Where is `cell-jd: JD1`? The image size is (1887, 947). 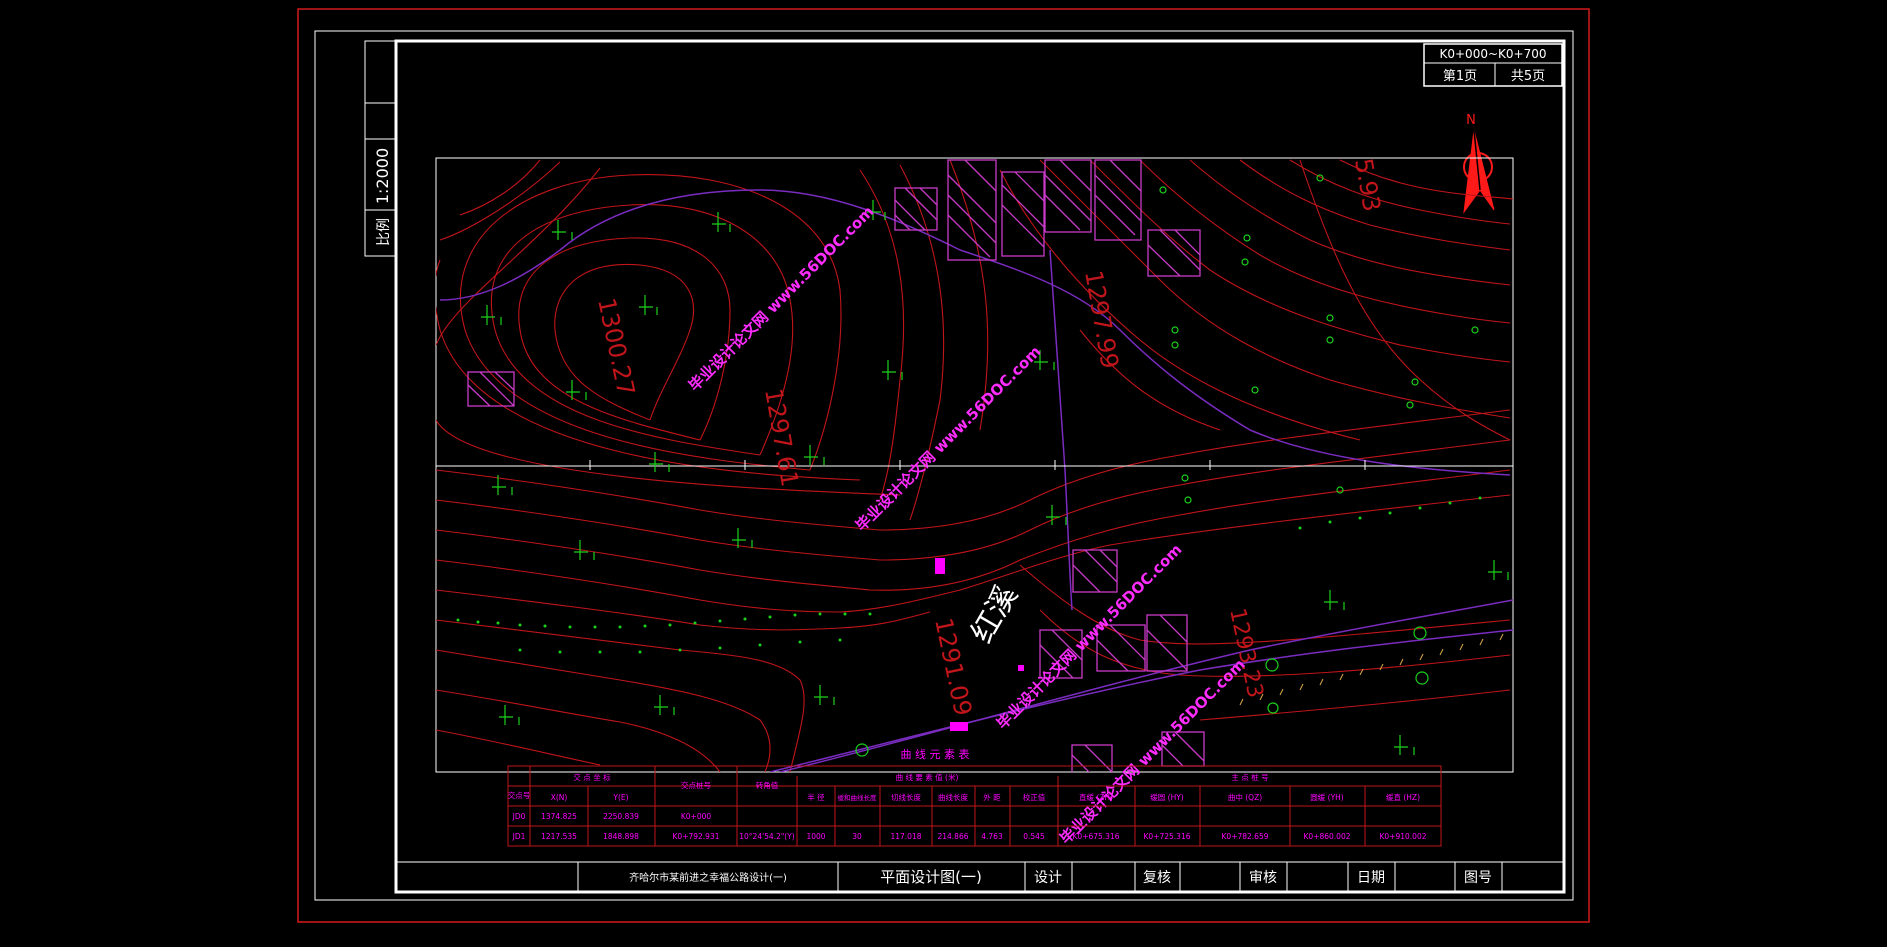 cell-jd: JD1 is located at coordinates (519, 836).